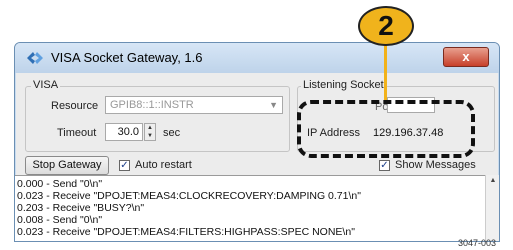 The height and width of the screenshot is (250, 513). I want to click on timeout-spinner: ▲ ▼, so click(150, 132).